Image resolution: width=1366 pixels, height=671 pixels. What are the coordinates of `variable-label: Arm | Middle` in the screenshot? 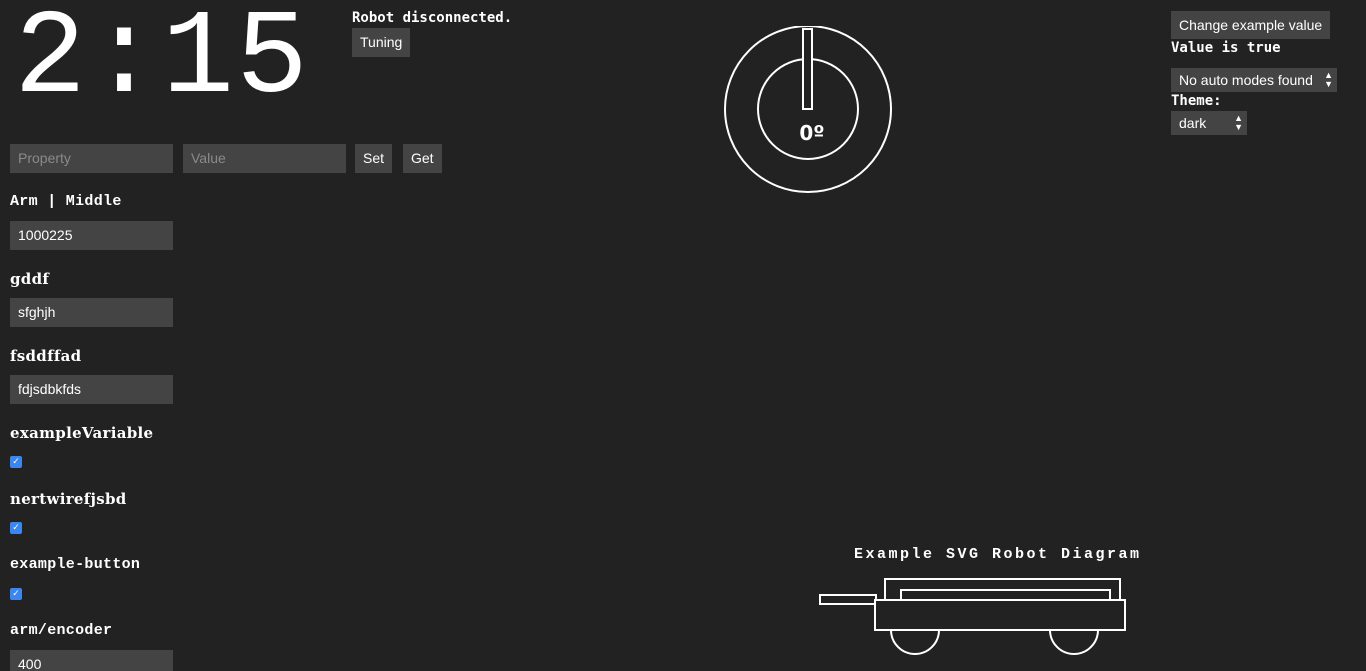 It's located at (66, 201).